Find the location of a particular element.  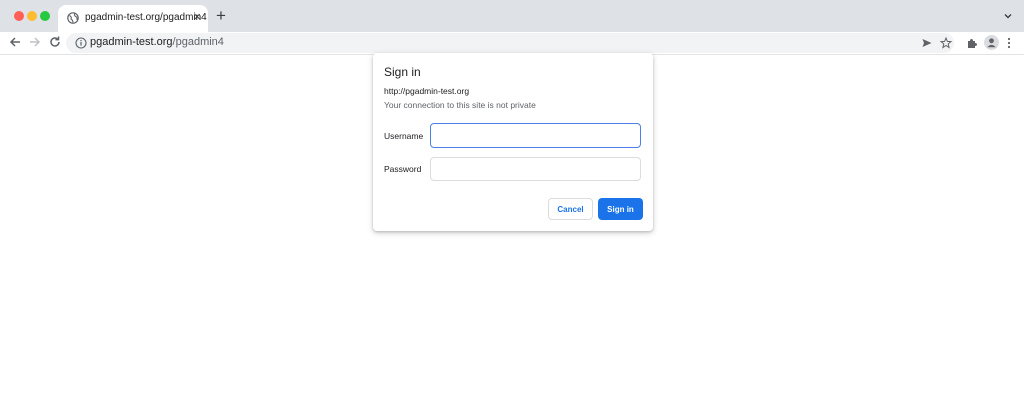

minimize-window-button is located at coordinates (32, 16).